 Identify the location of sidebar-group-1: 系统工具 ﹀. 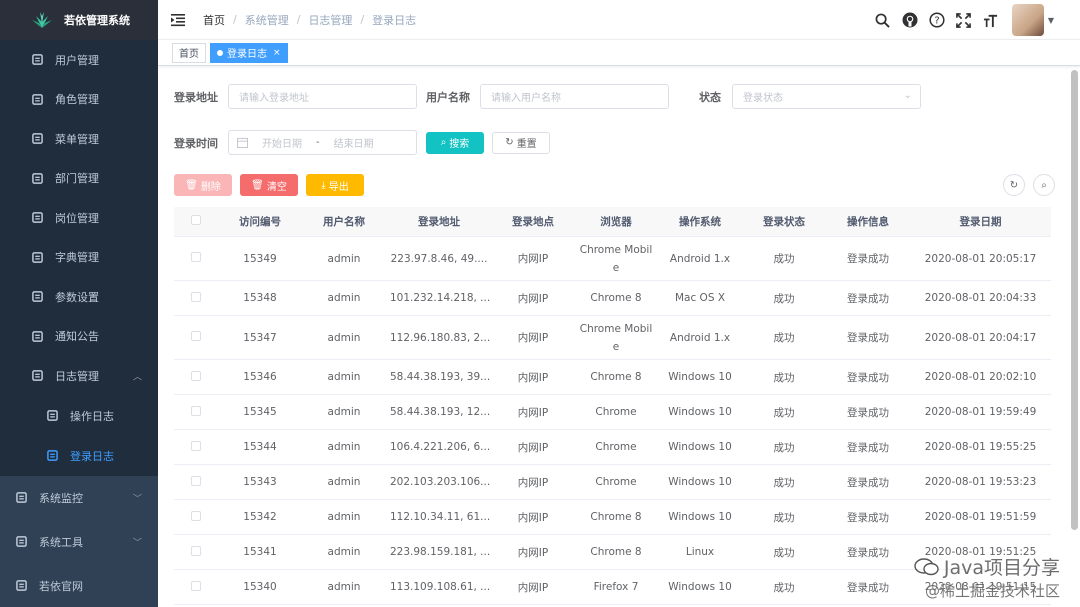
(79, 541).